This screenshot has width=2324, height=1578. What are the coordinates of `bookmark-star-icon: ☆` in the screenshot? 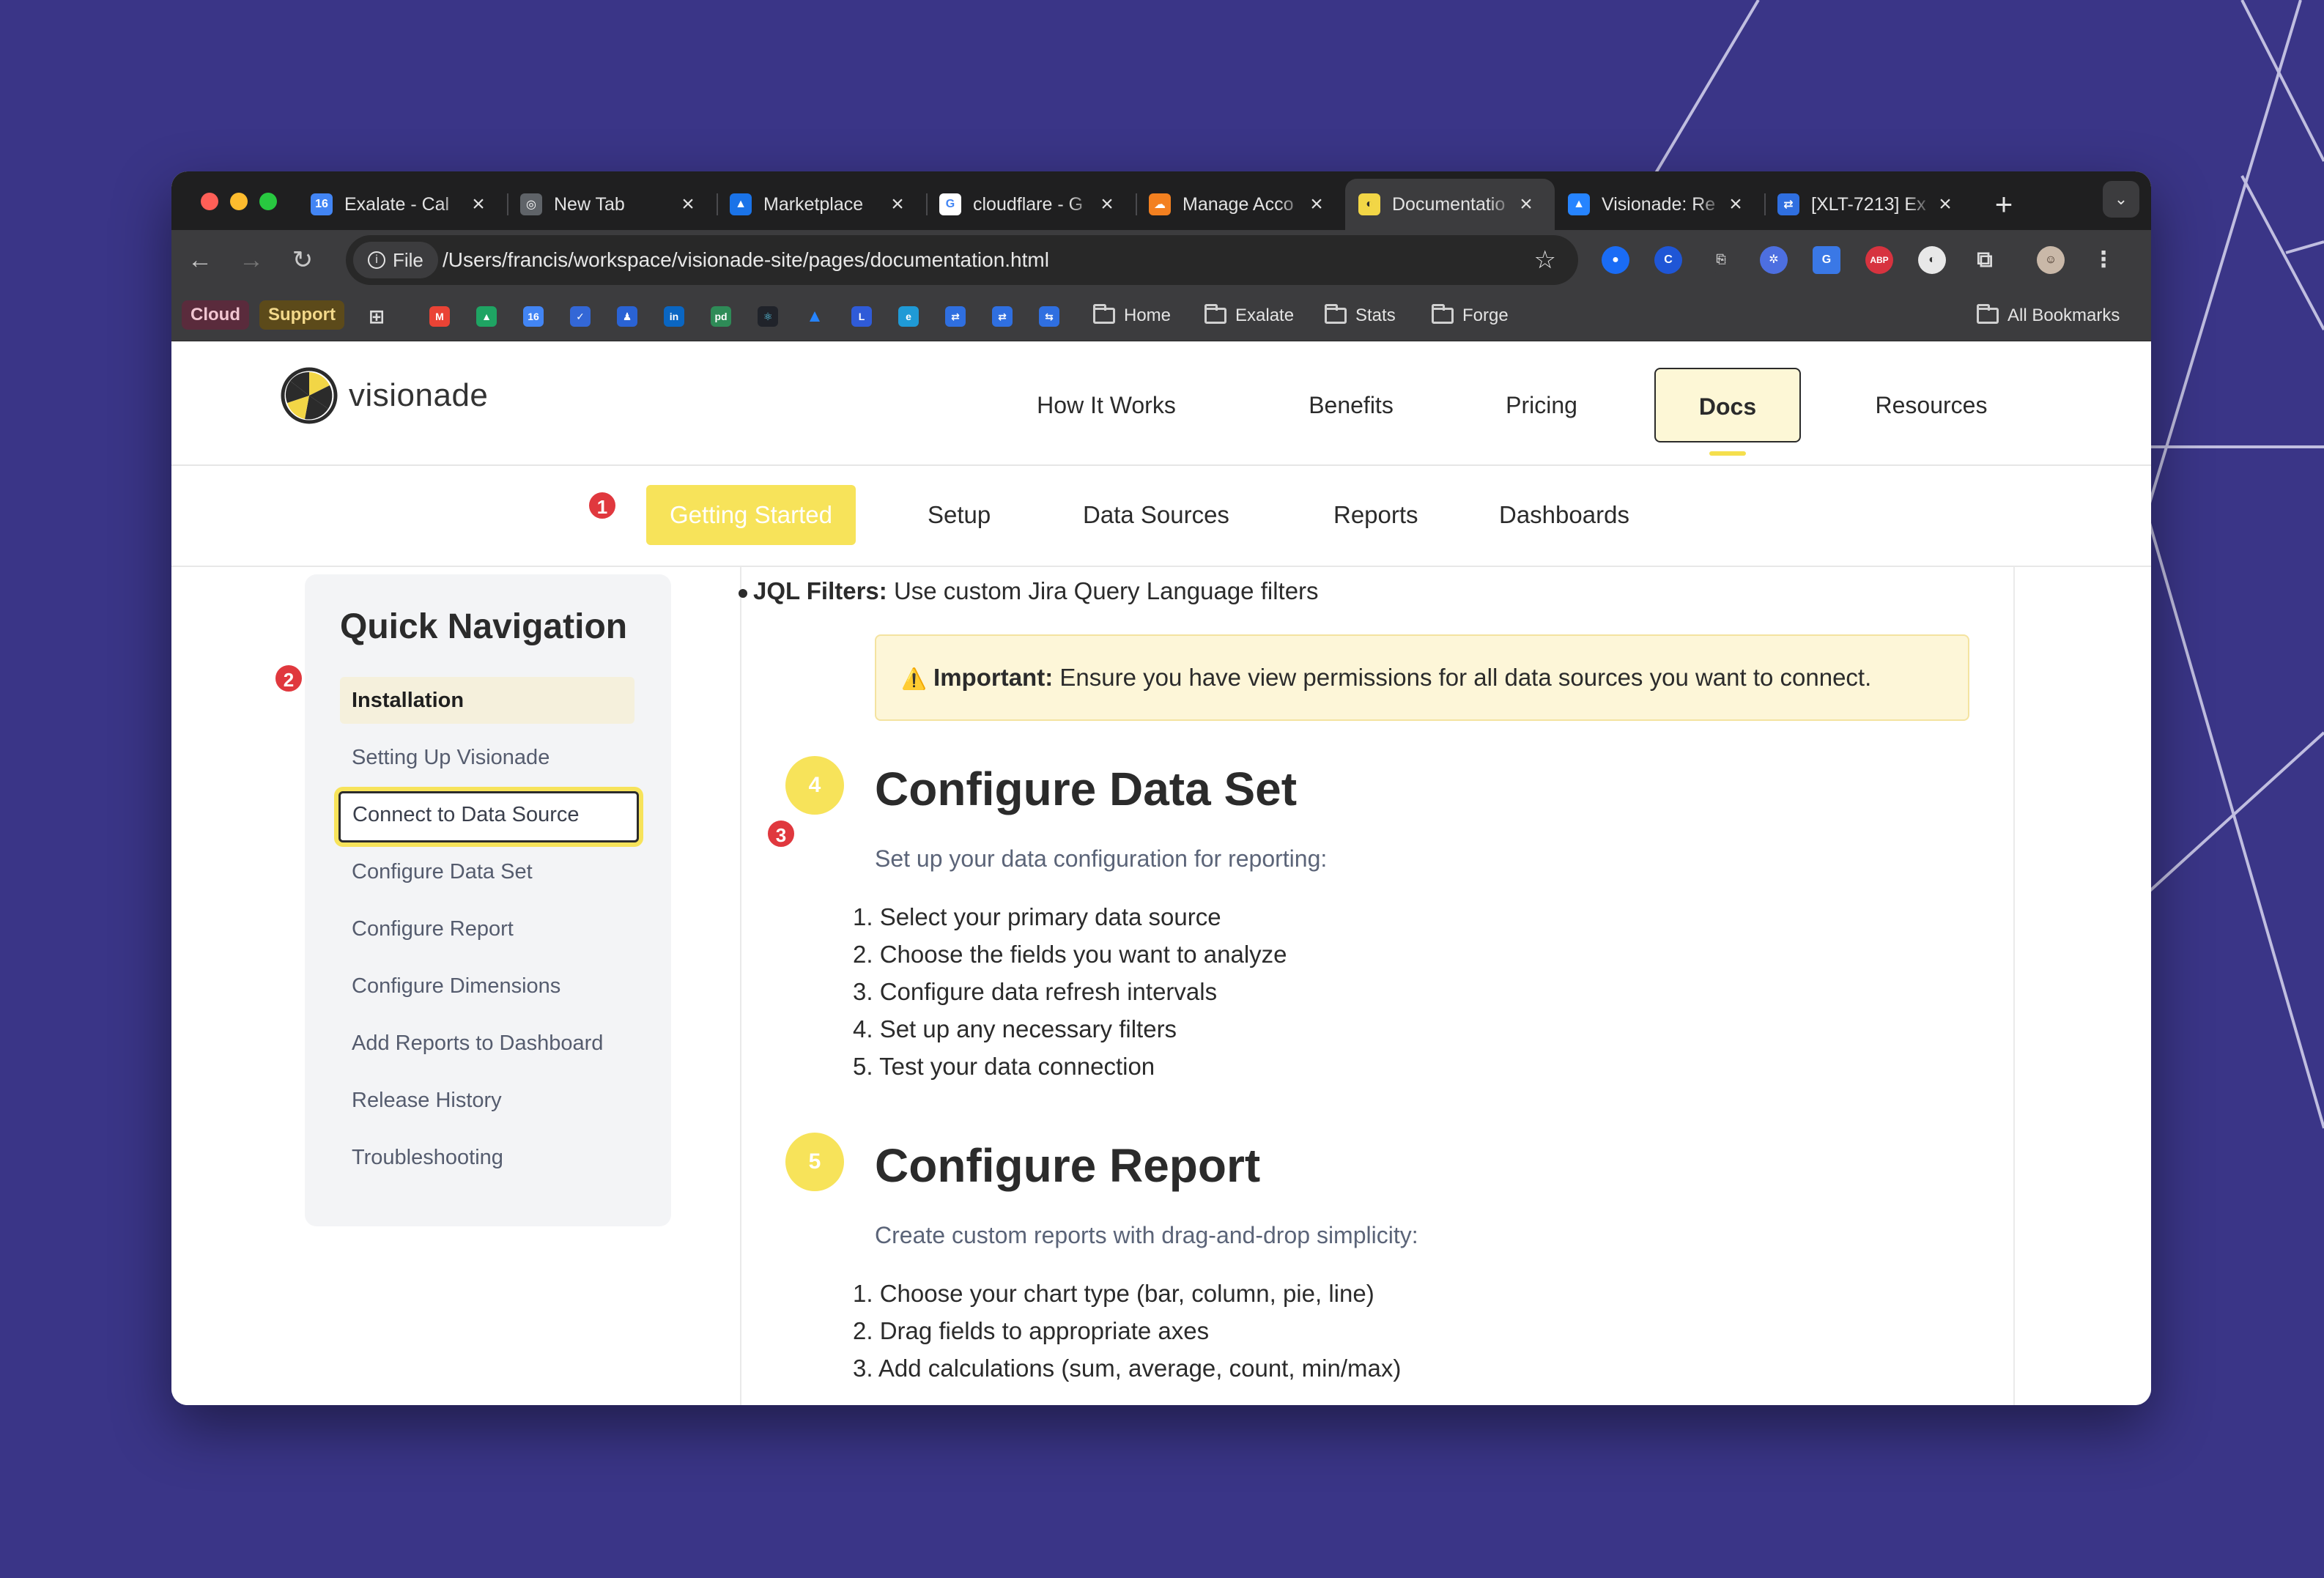 It's located at (1545, 260).